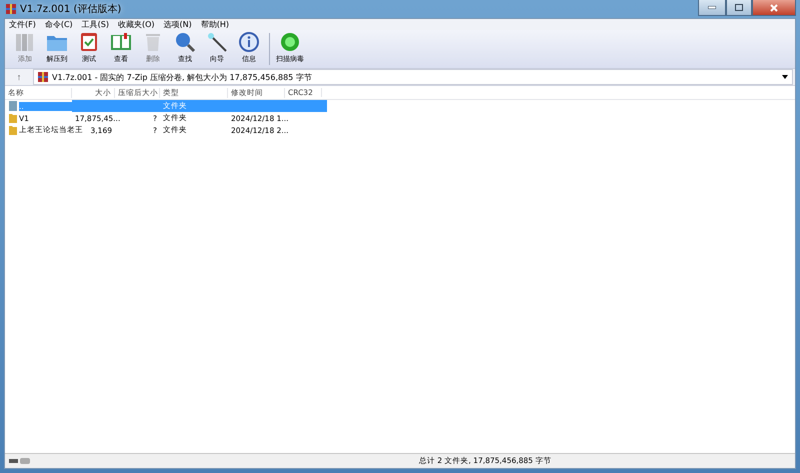 The height and width of the screenshot is (473, 800). Describe the element at coordinates (22, 24) in the screenshot. I see `menu-item: 文件(F)` at that location.